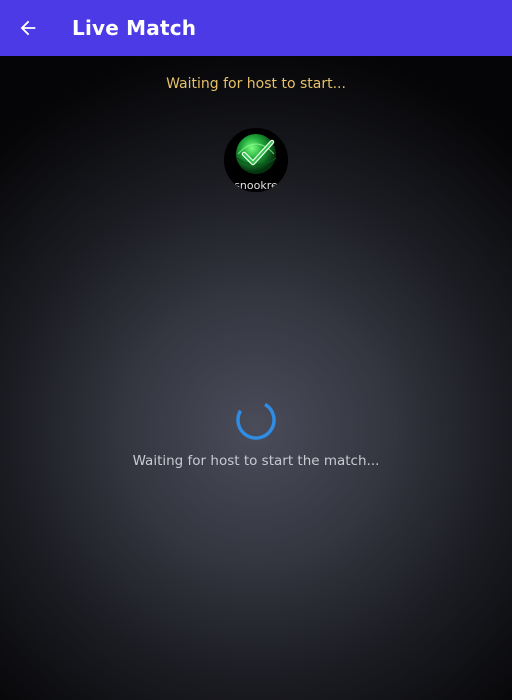 The image size is (512, 700). I want to click on arrow-left-icon, so click(28, 28).